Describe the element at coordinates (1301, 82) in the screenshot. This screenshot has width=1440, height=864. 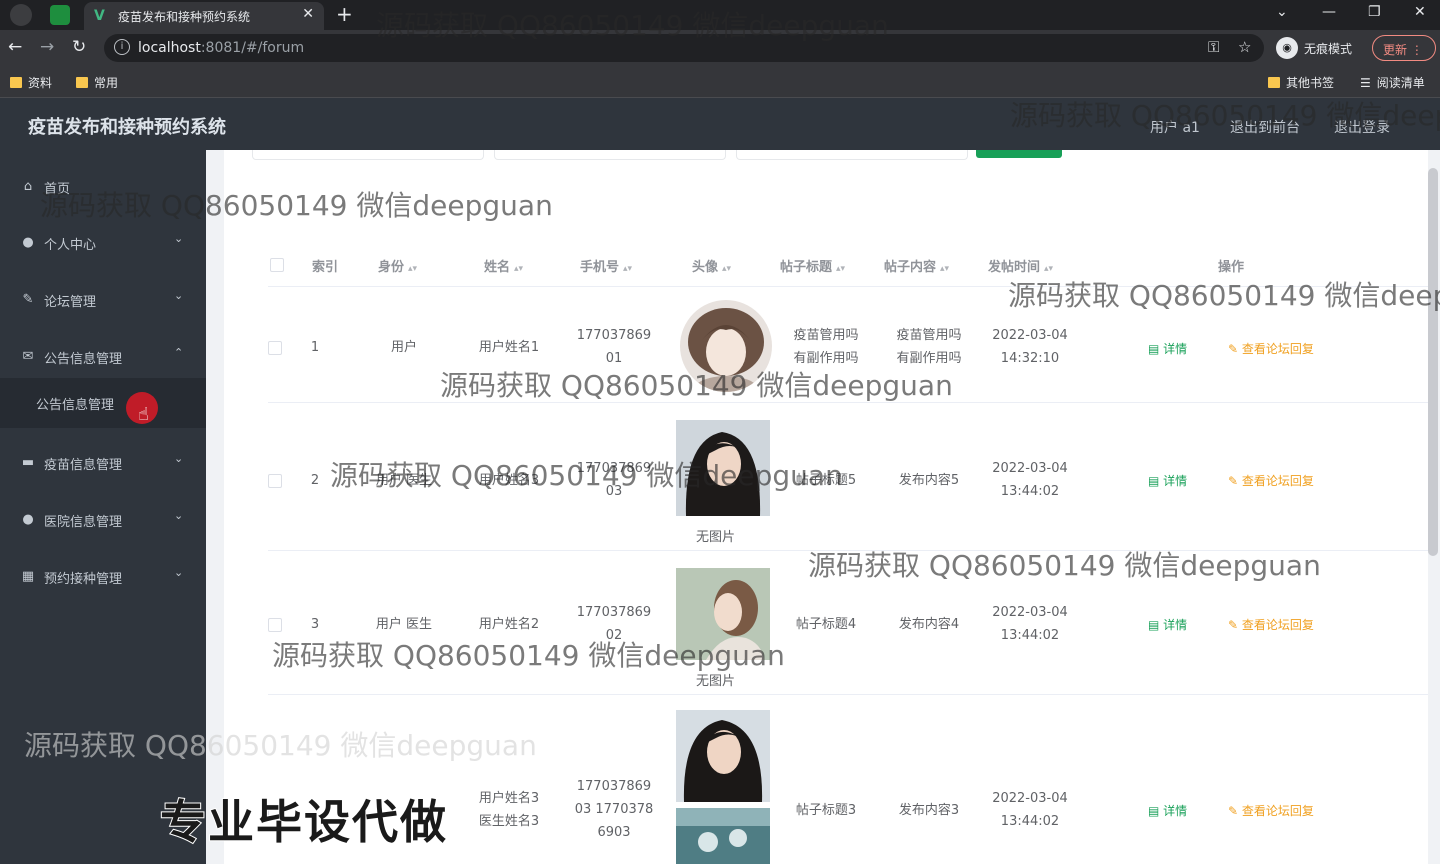
I see `other-bookmarks: 其他书签` at that location.